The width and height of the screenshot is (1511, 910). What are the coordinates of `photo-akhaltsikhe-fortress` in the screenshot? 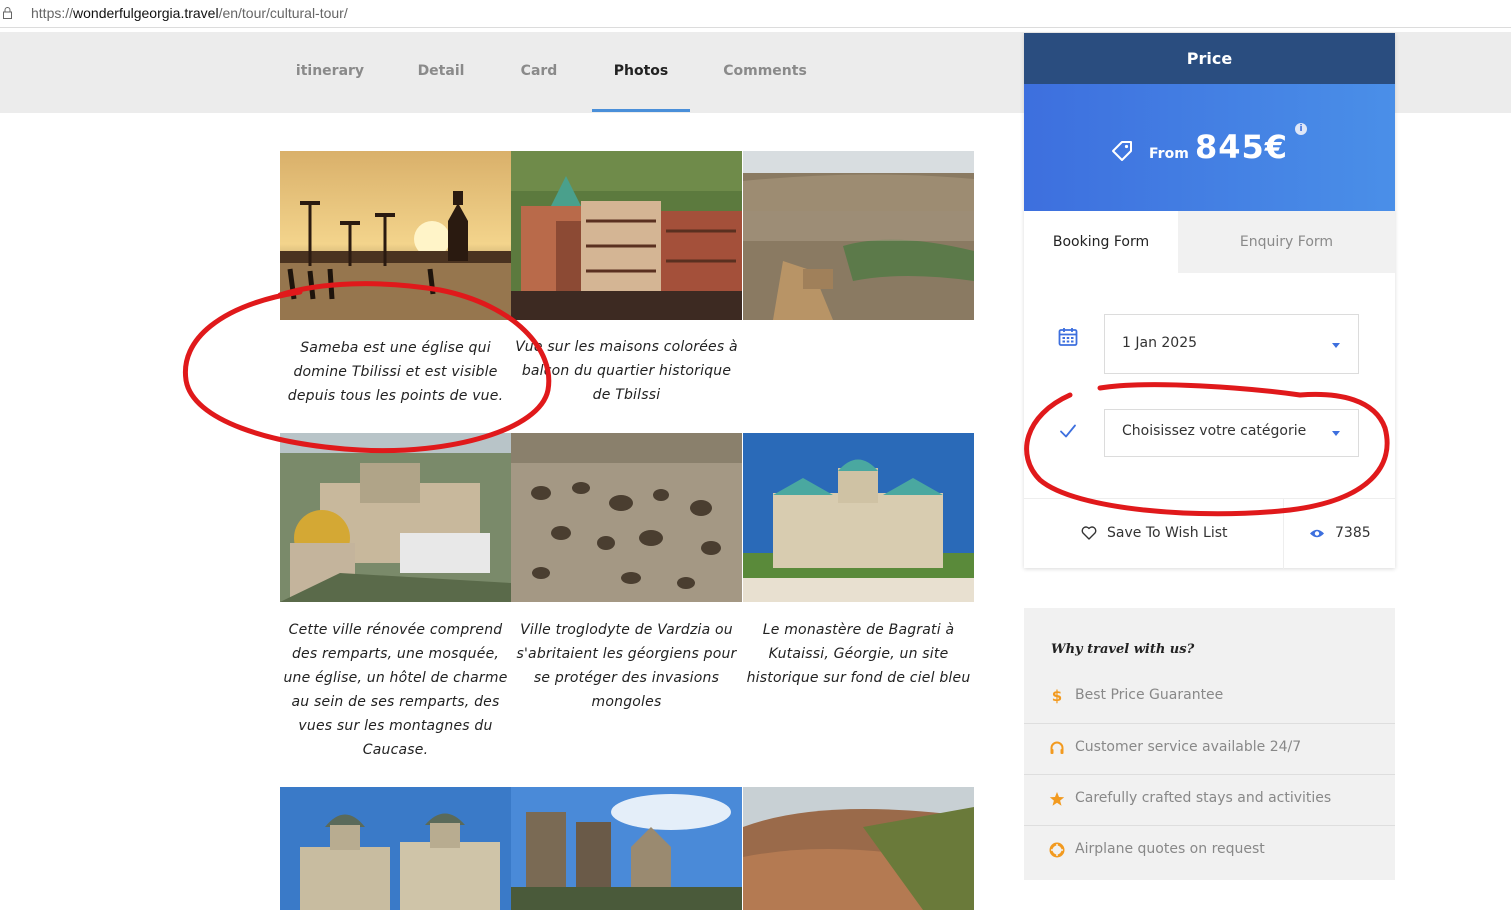 It's located at (395, 517).